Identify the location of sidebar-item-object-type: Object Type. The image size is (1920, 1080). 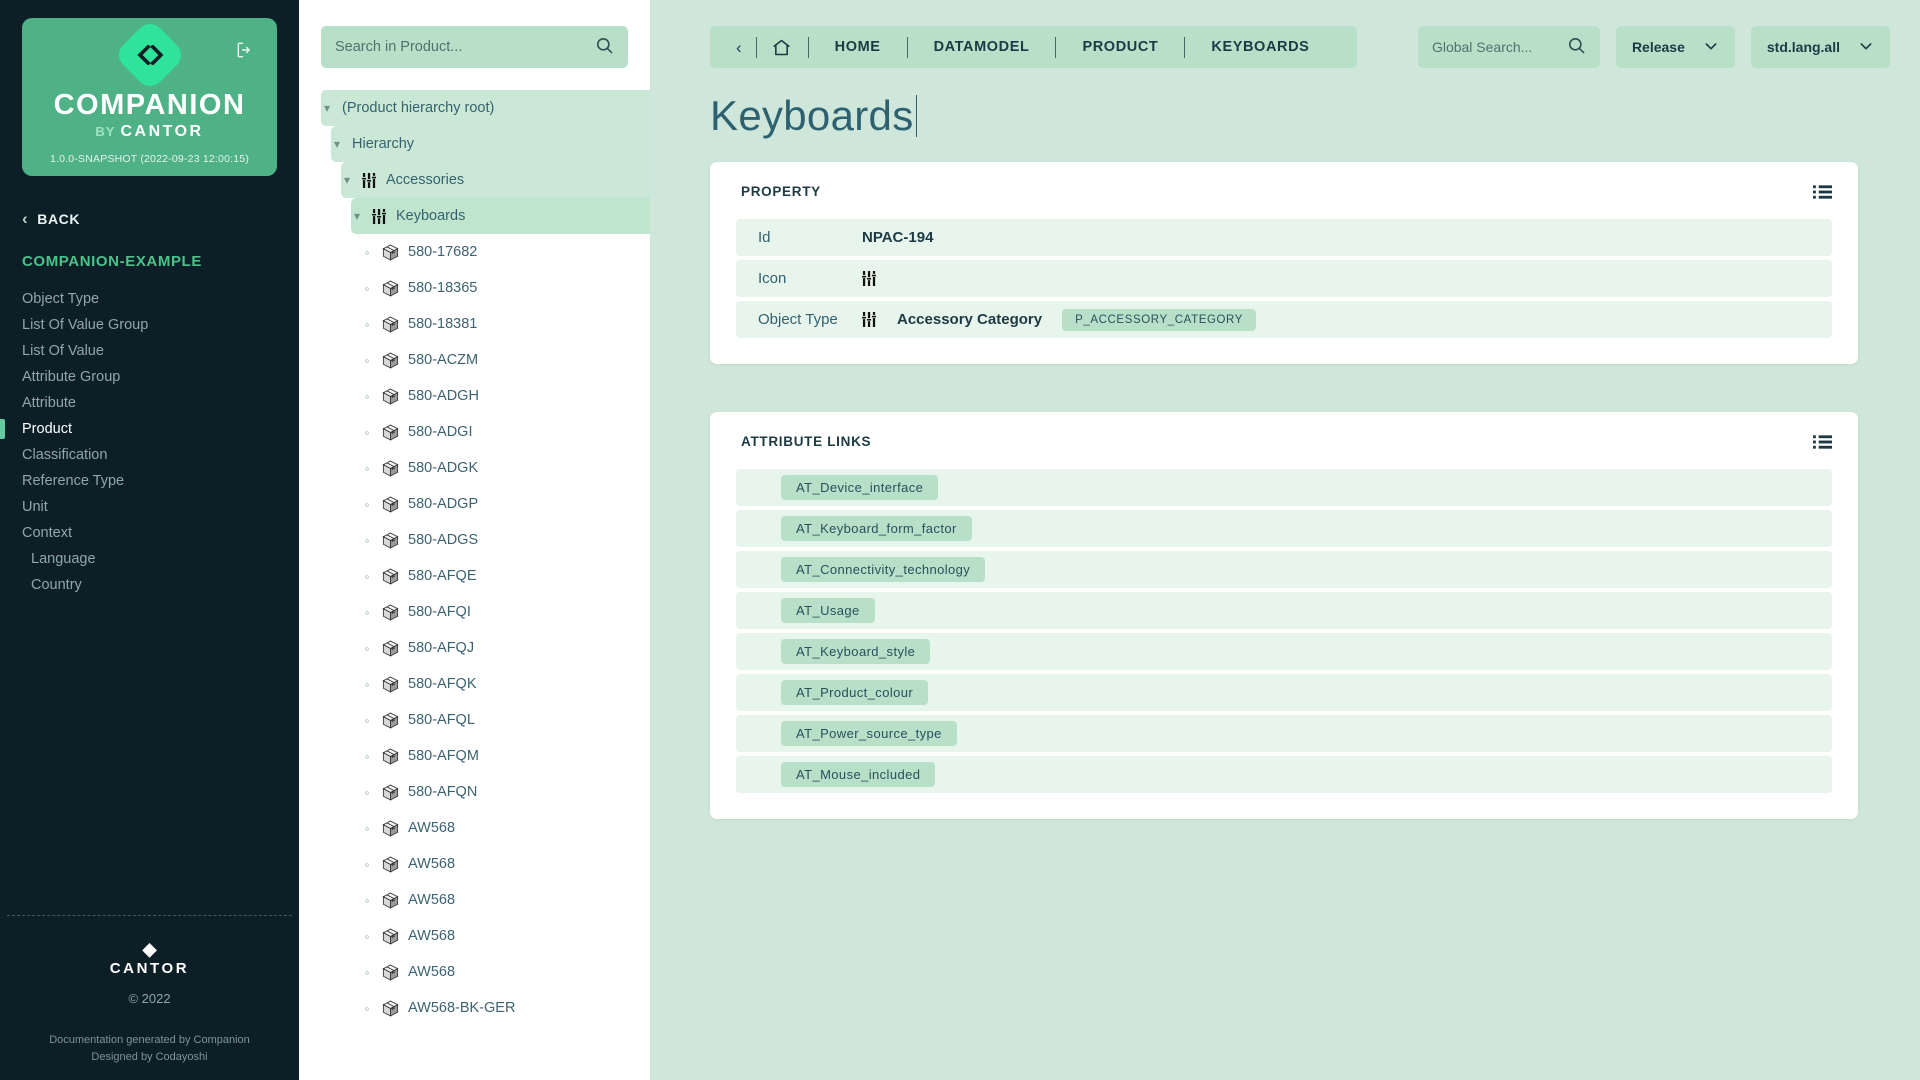
(149, 299).